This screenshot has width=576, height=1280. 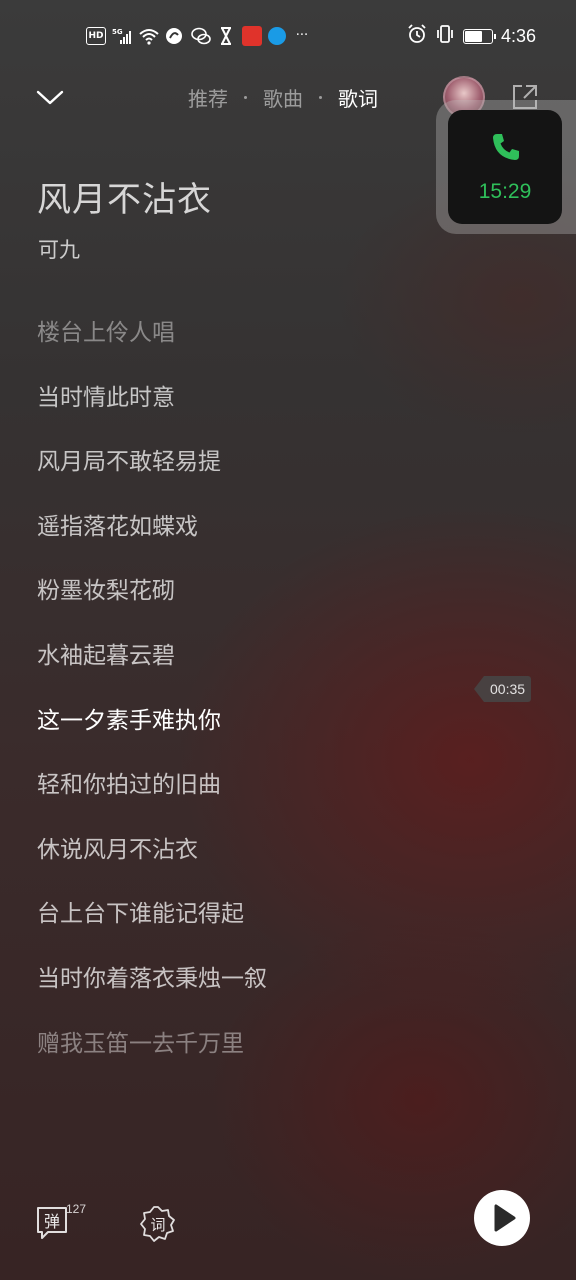 What do you see at coordinates (247, 1056) in the screenshot?
I see `lyric-line: 赠我玉笛一去千万里` at bounding box center [247, 1056].